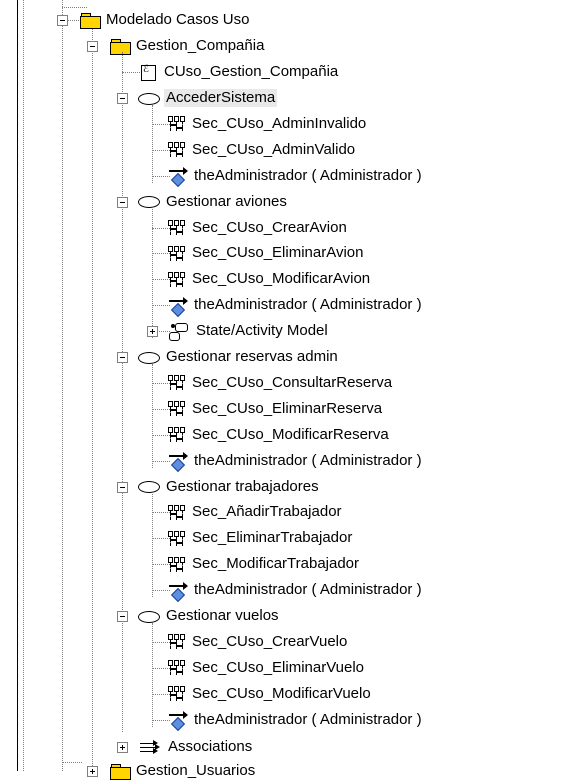  I want to click on tree-node-label: CUso_Gestion_Compañia, so click(251, 71).